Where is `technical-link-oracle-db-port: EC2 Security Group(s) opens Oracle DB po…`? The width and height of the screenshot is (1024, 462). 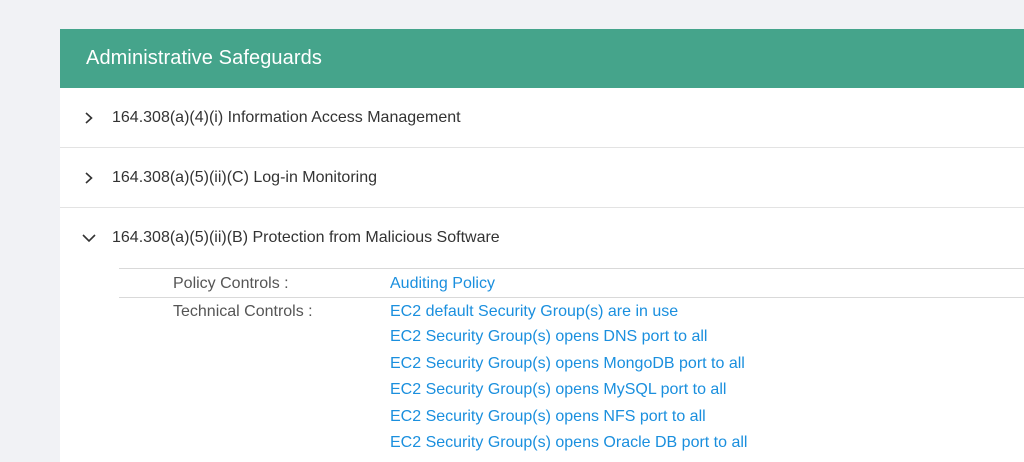 technical-link-oracle-db-port: EC2 Security Group(s) opens Oracle DB po… is located at coordinates (568, 443).